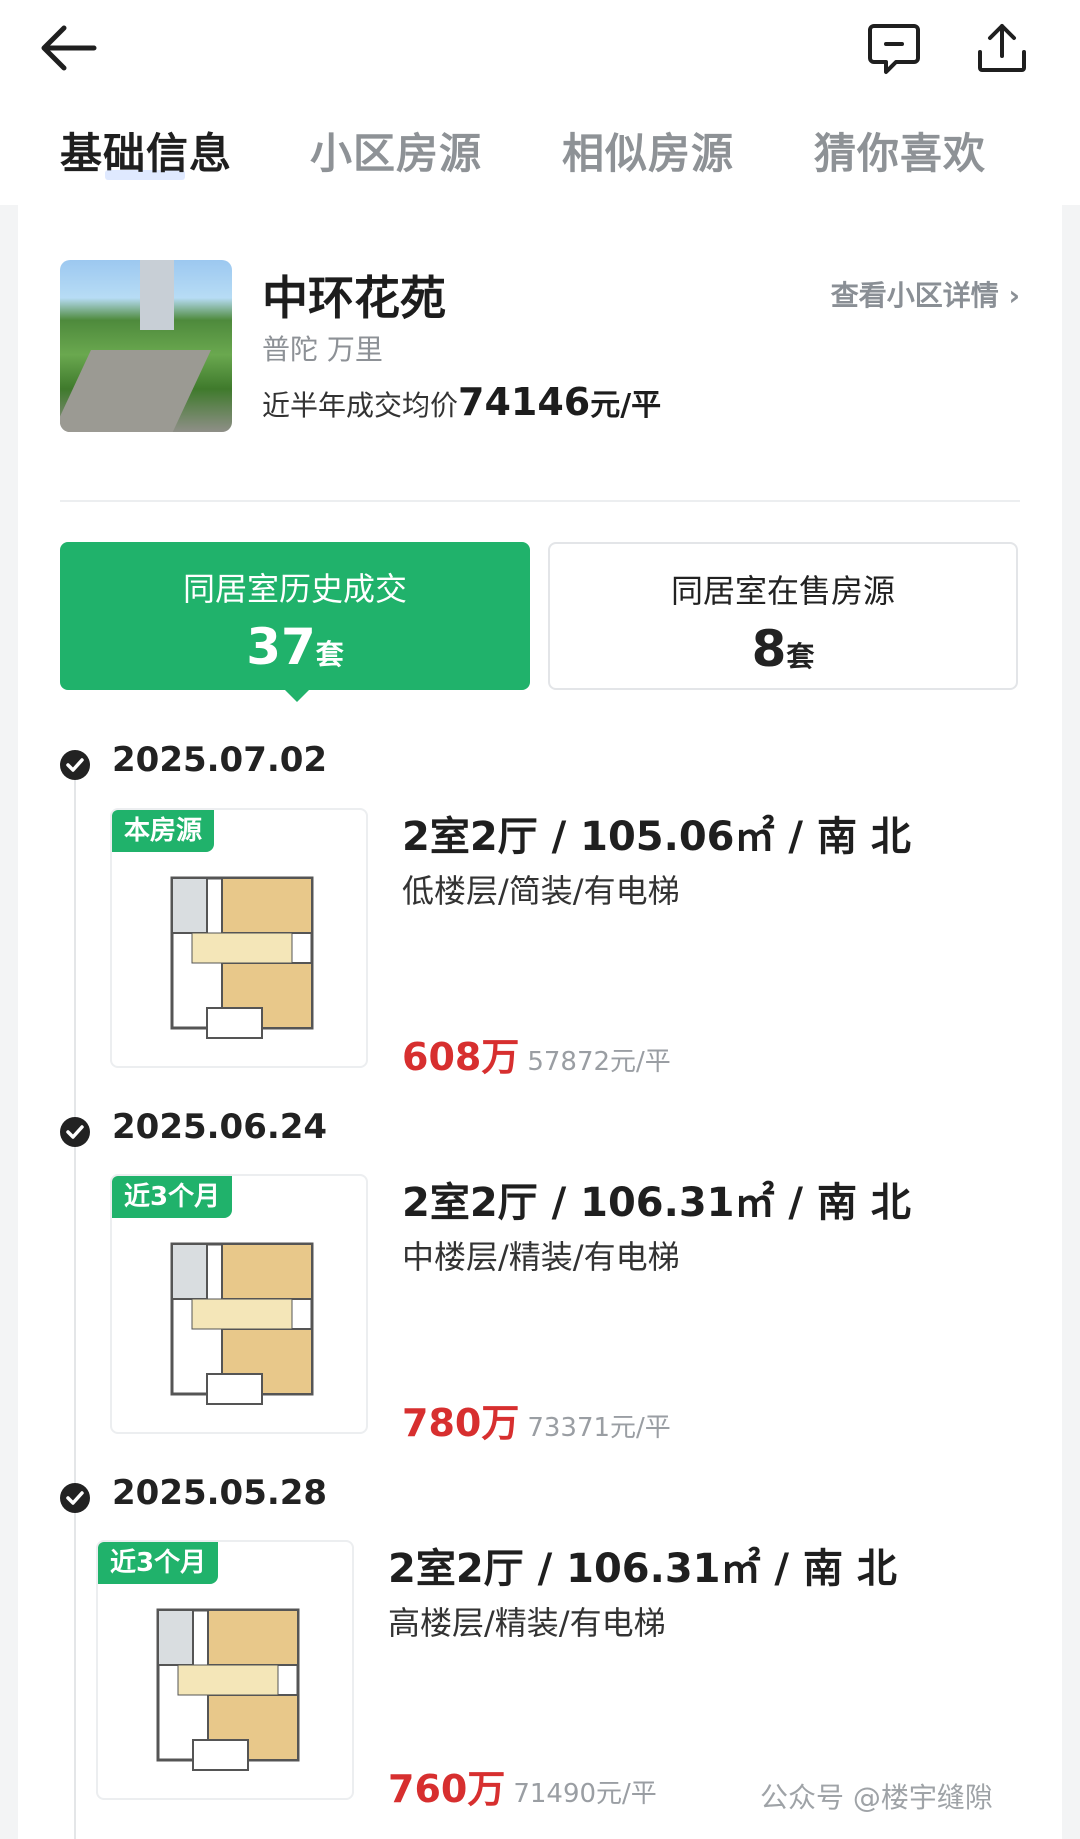 This screenshot has width=1080, height=1839. What do you see at coordinates (354, 298) in the screenshot?
I see `community-name: 中环花苑` at bounding box center [354, 298].